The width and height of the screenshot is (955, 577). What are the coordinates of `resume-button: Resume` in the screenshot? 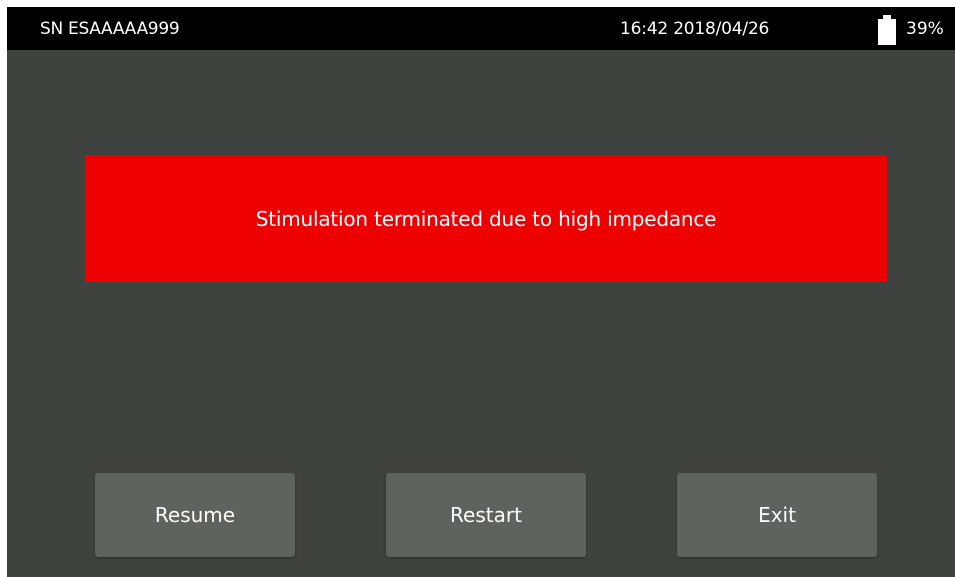 It's located at (195, 515).